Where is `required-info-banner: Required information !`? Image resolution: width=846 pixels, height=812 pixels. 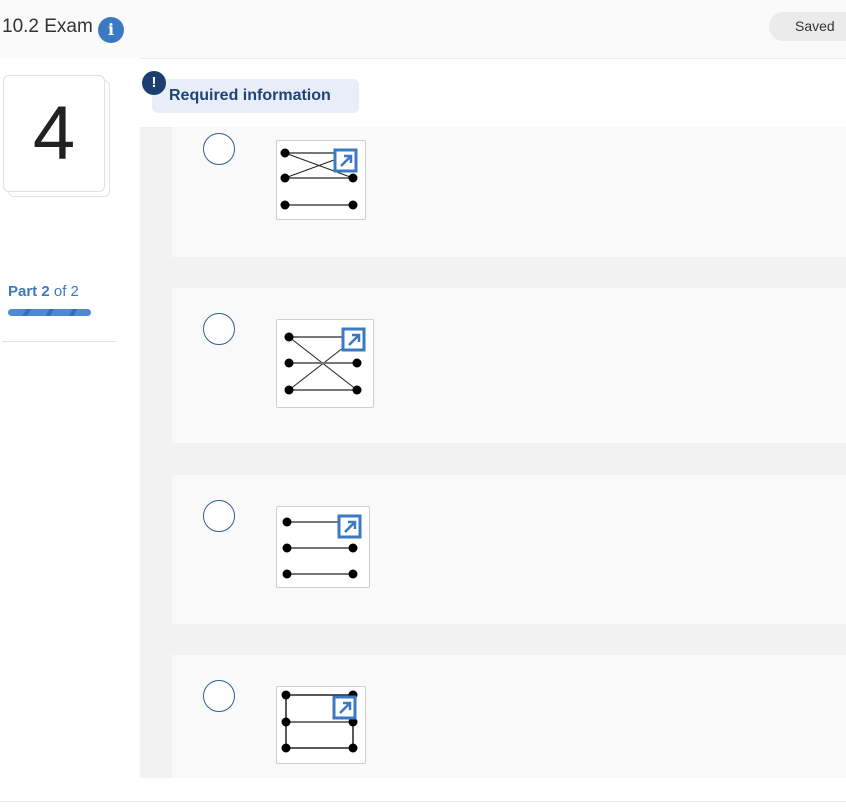
required-info-banner: Required information ! is located at coordinates (493, 96).